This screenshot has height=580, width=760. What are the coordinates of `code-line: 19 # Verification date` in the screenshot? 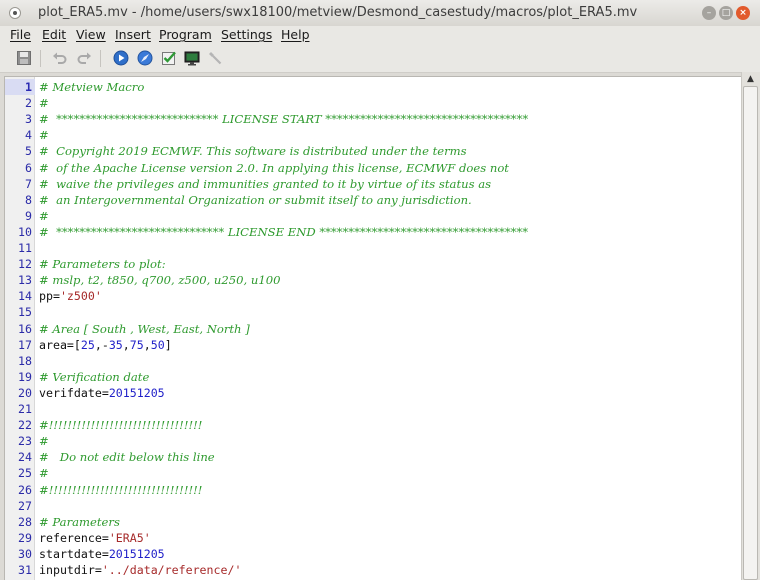 It's located at (373, 377).